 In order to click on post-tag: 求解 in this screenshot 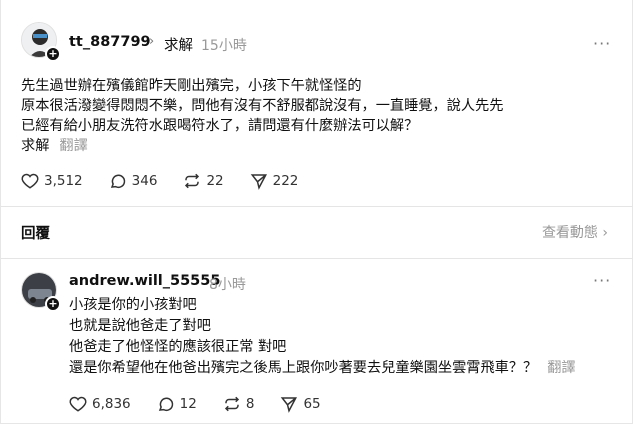, I will do `click(178, 44)`.